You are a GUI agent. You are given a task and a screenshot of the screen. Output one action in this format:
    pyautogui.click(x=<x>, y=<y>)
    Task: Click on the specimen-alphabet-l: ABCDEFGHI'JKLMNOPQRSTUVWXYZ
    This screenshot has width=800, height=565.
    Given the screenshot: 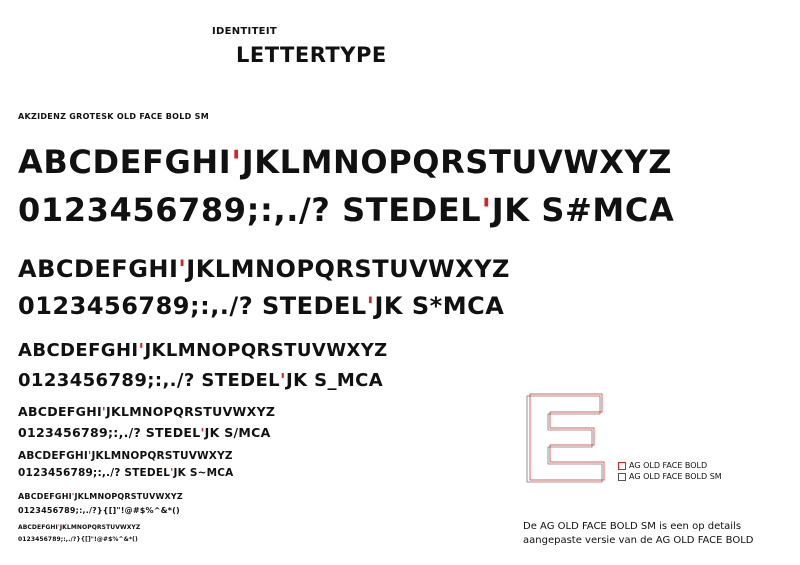 What is the action you would take?
    pyautogui.click(x=264, y=269)
    